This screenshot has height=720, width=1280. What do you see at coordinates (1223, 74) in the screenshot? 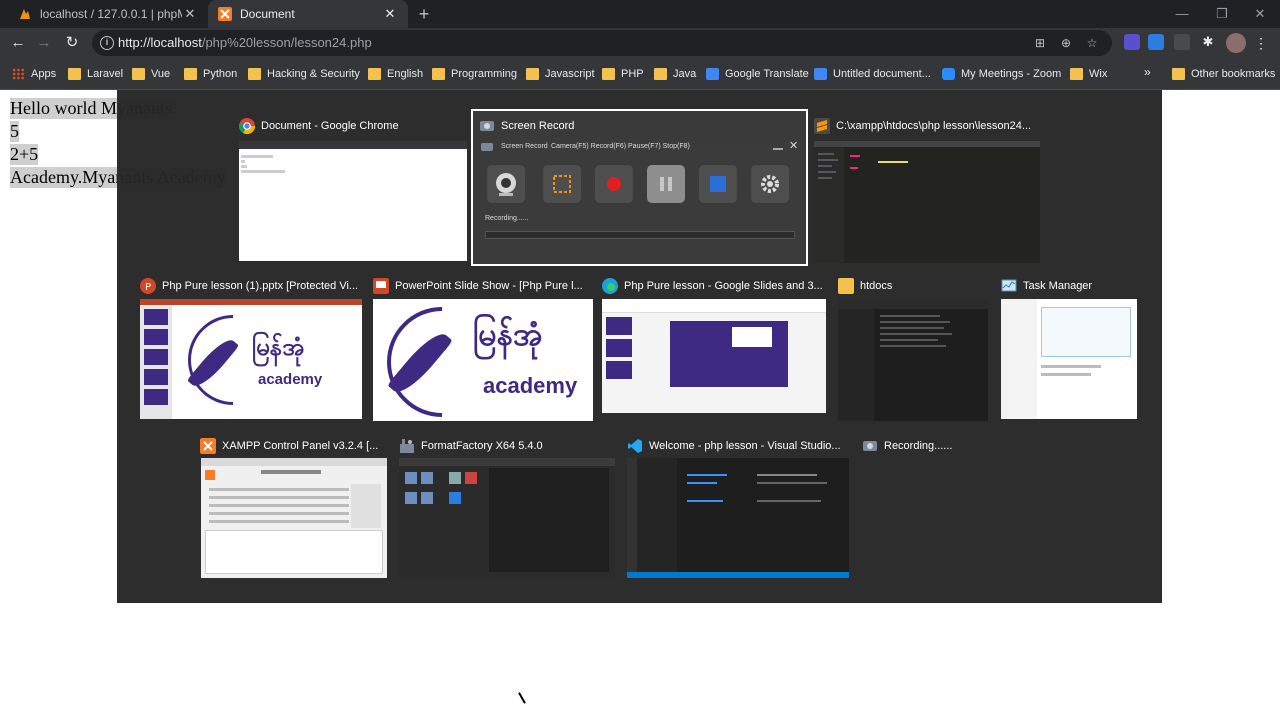
I see `bookmark-other-bookmarks: Other bookmarks` at bounding box center [1223, 74].